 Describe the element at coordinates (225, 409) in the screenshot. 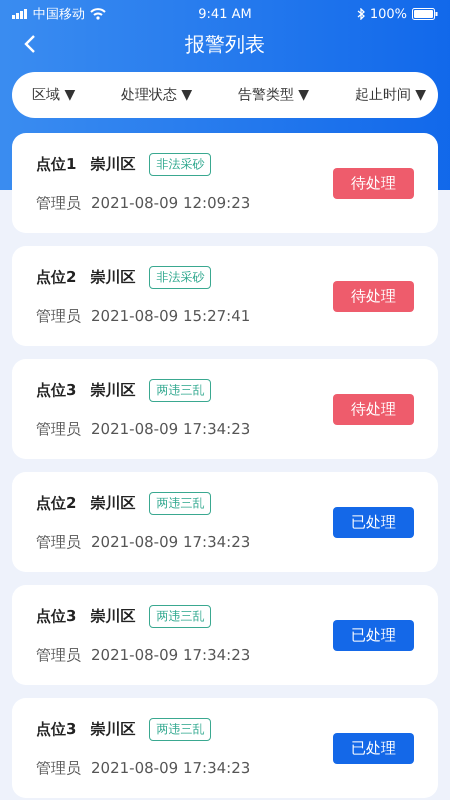

I see `alarm-card: 点位3 崇川区 两违三乱 管理员 2021-08-09 17:34:23 待处理` at that location.